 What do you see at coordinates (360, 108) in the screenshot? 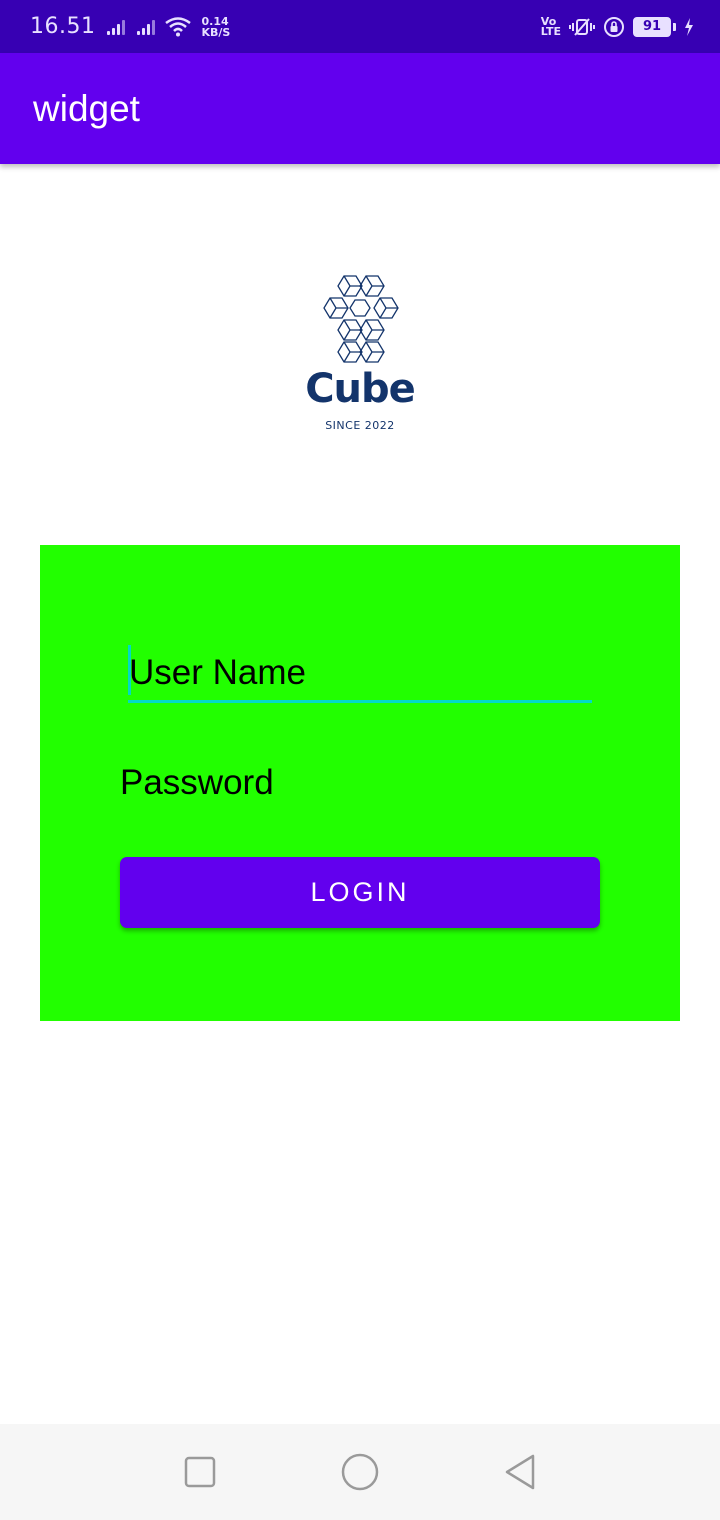
I see `app-bar: widget` at bounding box center [360, 108].